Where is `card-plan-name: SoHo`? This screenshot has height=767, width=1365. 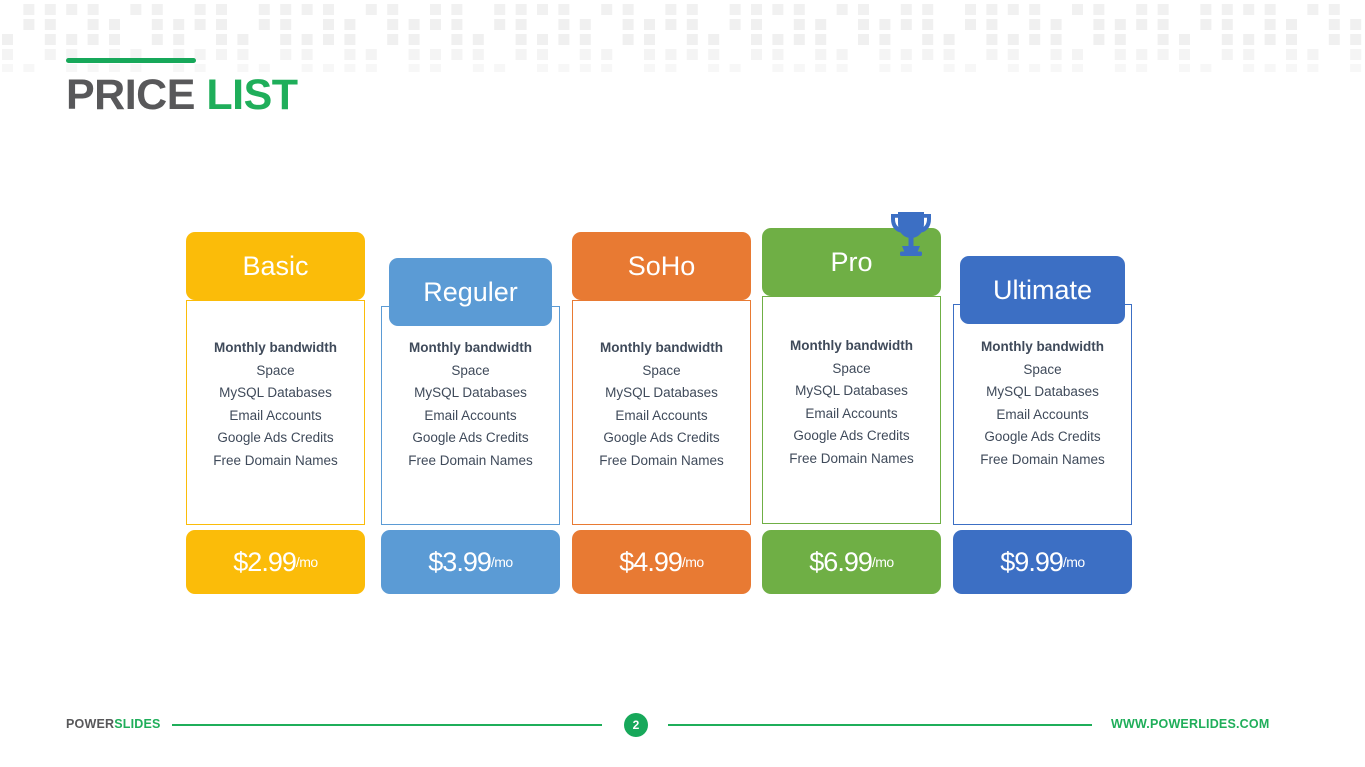 card-plan-name: SoHo is located at coordinates (661, 265).